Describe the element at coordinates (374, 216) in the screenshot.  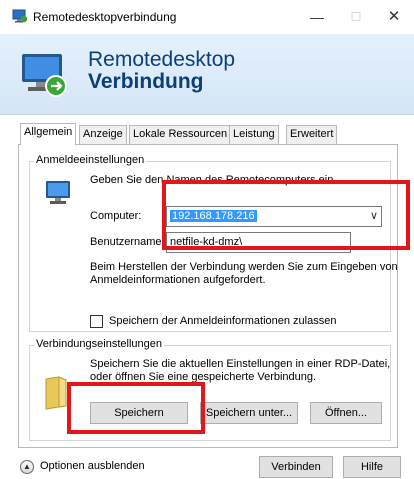
I see `chevron-down-icon: ∨` at that location.